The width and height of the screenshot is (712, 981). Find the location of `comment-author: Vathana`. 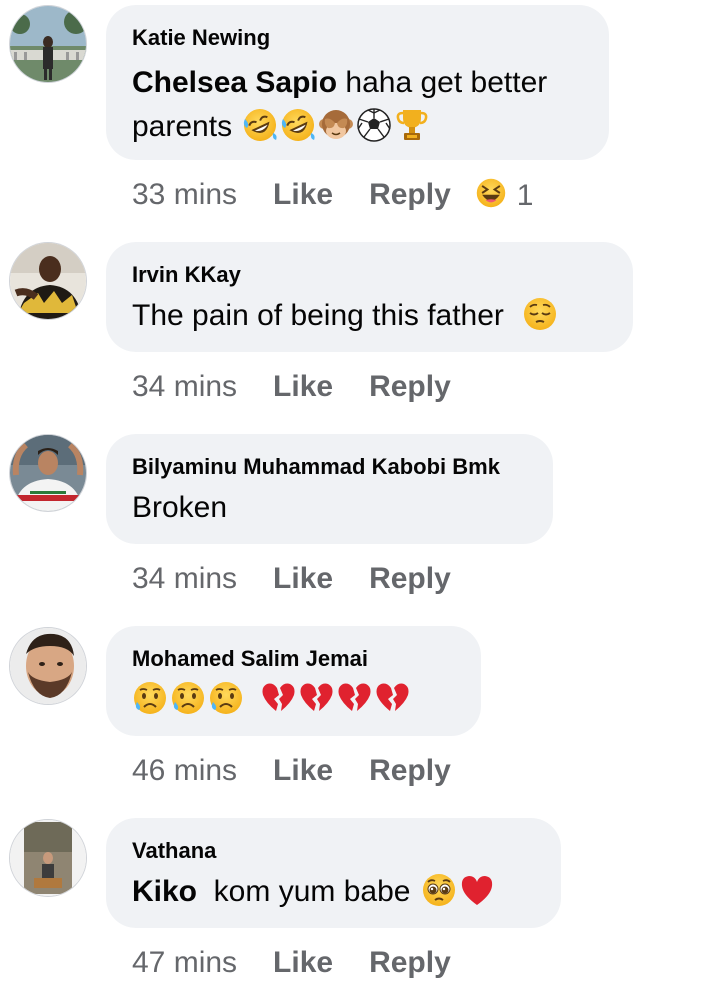

comment-author: Vathana is located at coordinates (333, 851).